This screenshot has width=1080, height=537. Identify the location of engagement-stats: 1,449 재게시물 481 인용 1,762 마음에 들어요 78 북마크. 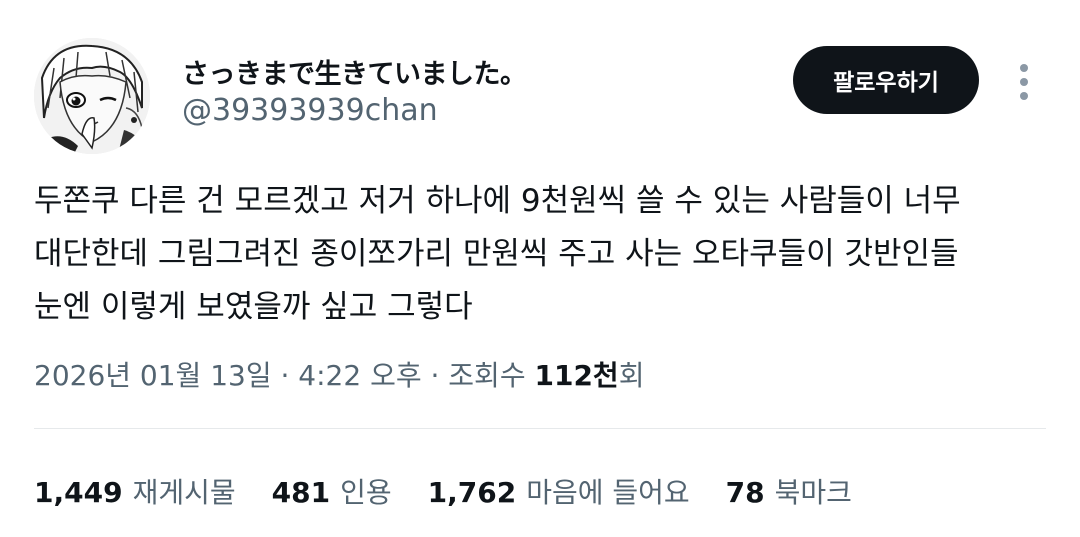
(461, 491).